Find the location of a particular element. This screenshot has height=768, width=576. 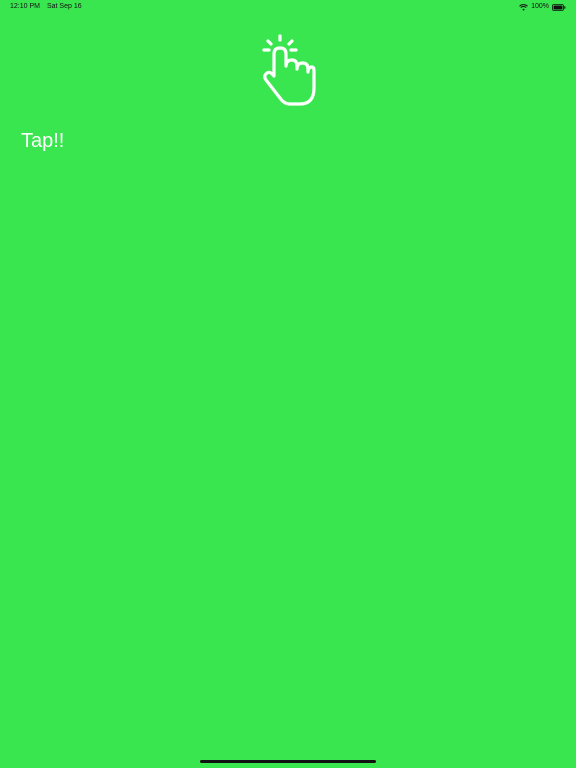

status-bar: 12:10 PM Sat Sep 16 100% is located at coordinates (288, 7).